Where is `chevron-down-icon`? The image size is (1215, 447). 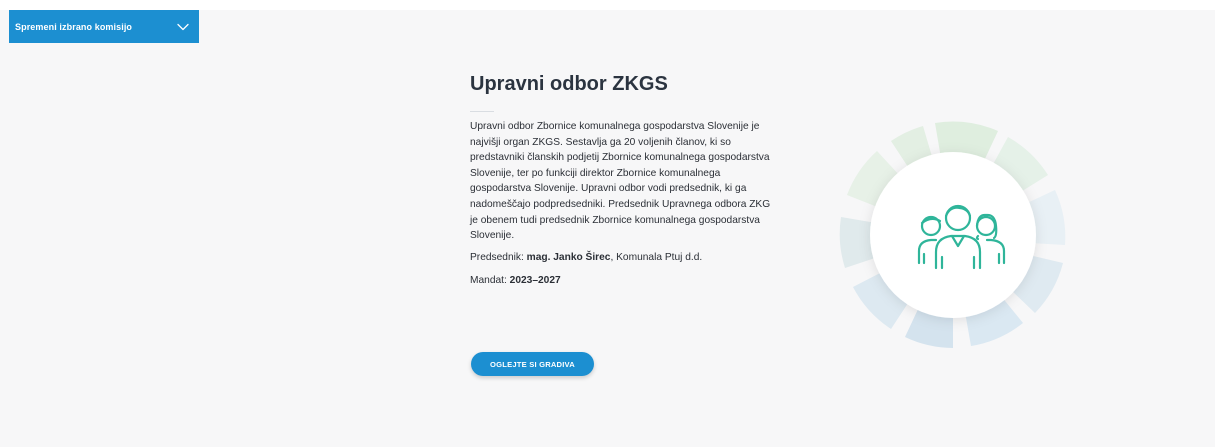
chevron-down-icon is located at coordinates (183, 27).